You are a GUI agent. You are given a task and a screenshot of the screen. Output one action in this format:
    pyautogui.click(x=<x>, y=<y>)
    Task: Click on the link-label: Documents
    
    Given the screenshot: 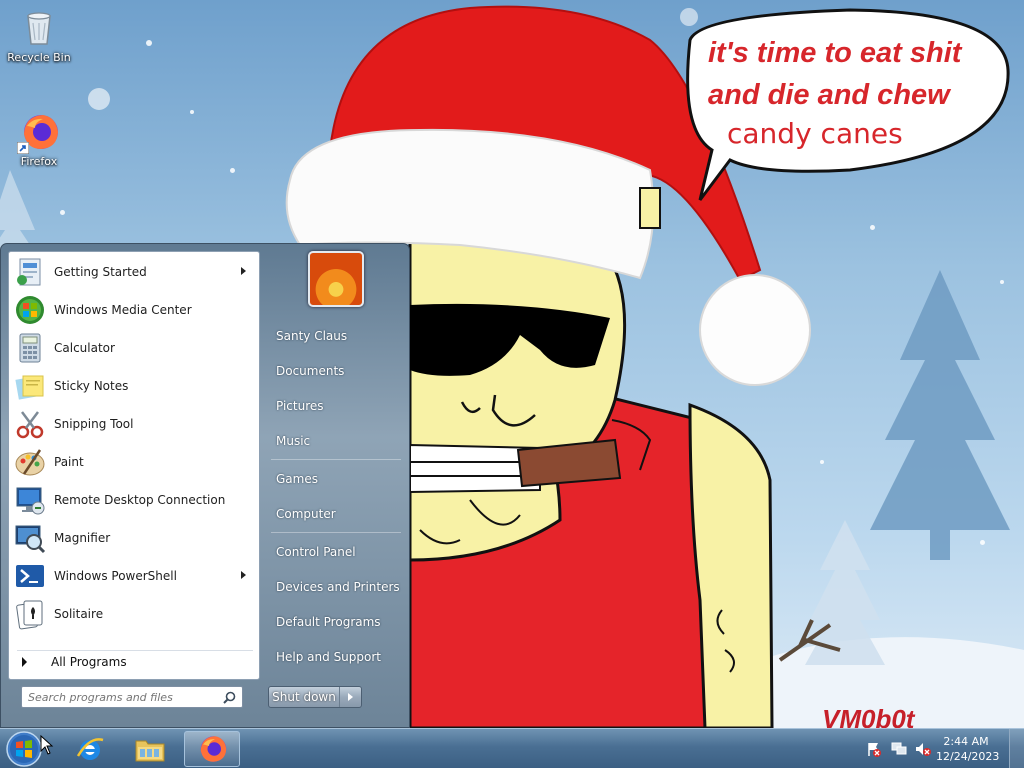 What is the action you would take?
    pyautogui.click(x=310, y=371)
    